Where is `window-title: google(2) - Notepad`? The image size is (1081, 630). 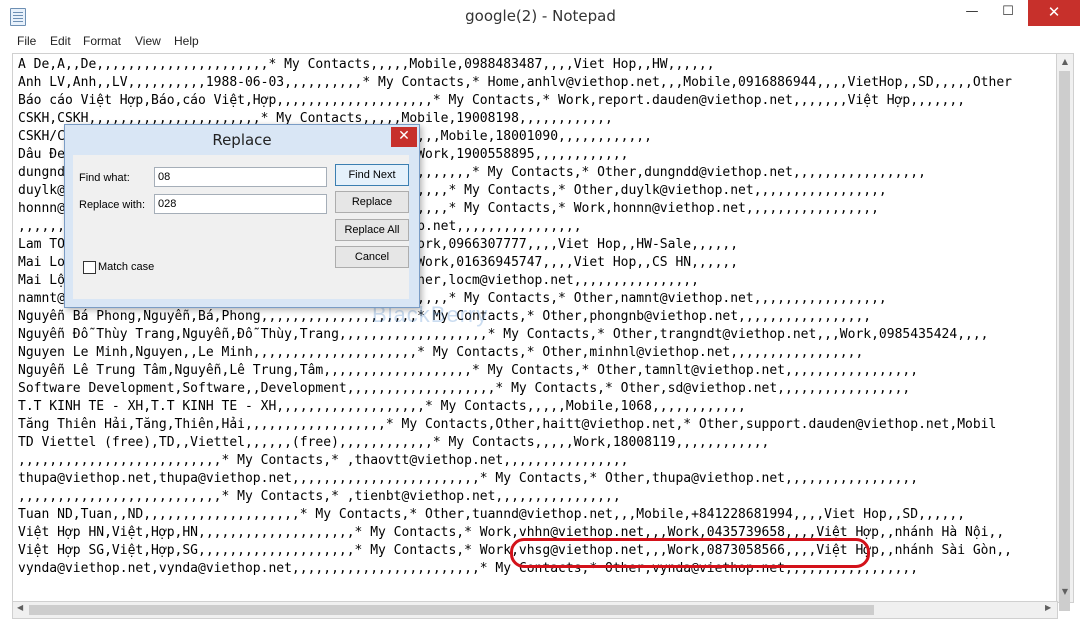
window-title: google(2) - Notepad is located at coordinates (540, 16).